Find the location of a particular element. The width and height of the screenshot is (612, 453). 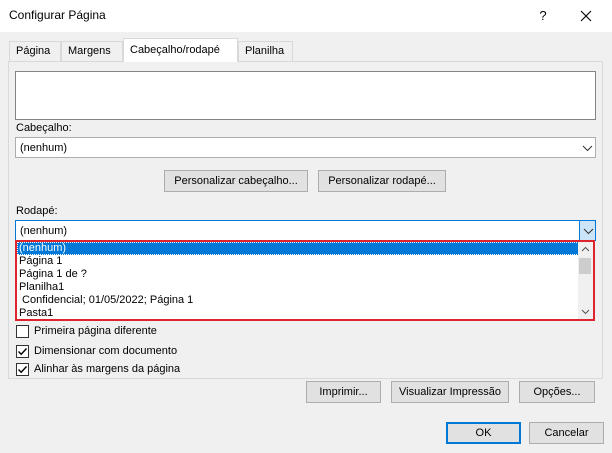

list-item: Página 1 de ? is located at coordinates (305, 274).